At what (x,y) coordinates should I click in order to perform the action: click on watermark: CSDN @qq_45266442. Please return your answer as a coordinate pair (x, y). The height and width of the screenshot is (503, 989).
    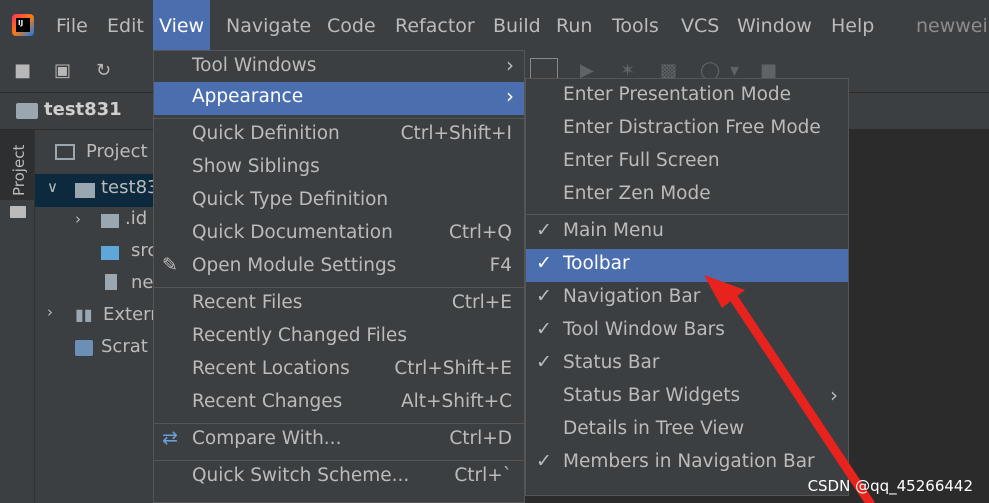
    Looking at the image, I should click on (890, 486).